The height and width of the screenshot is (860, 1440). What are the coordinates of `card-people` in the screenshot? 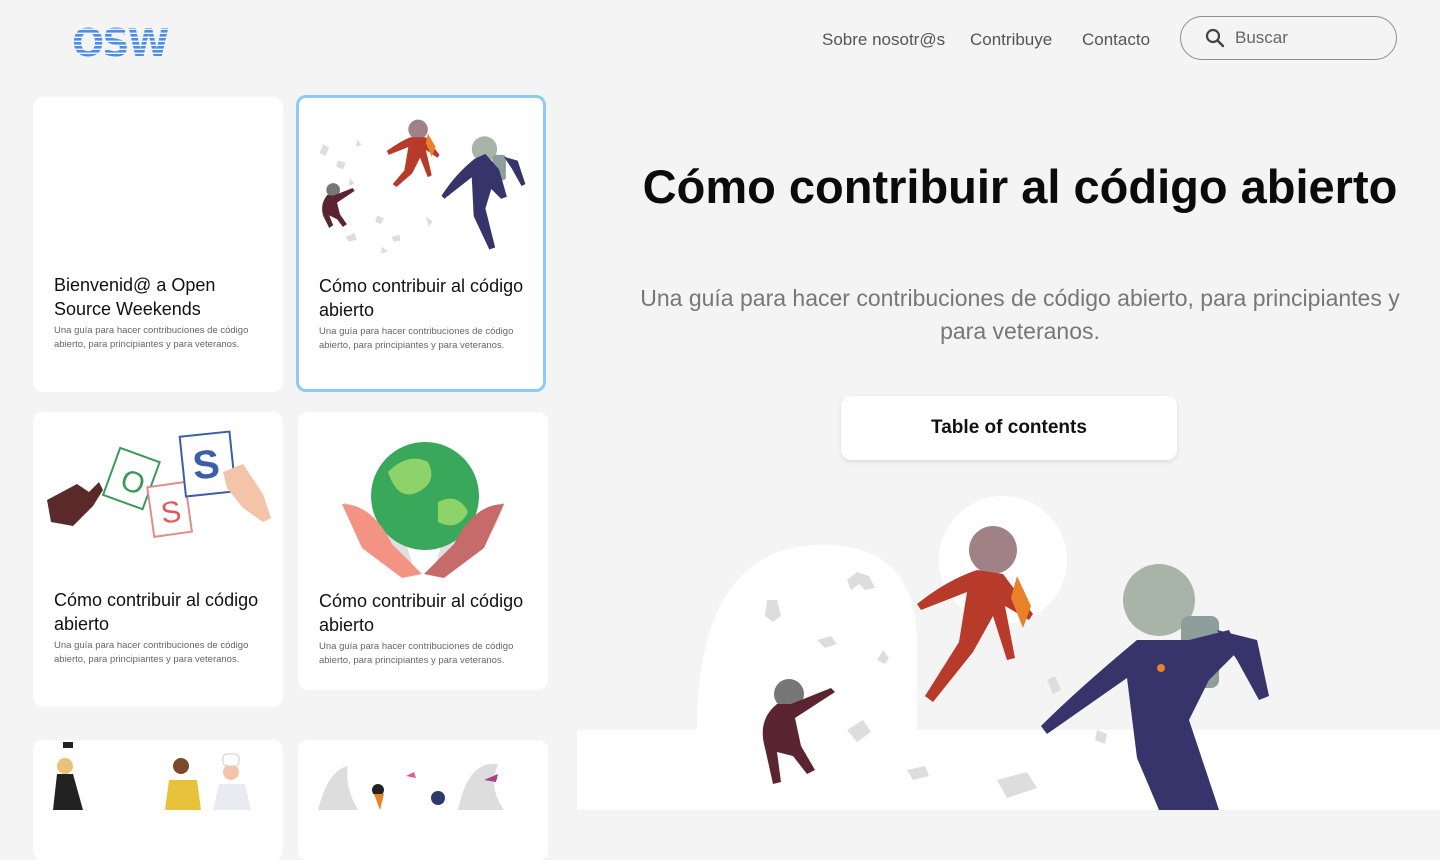 It's located at (158, 800).